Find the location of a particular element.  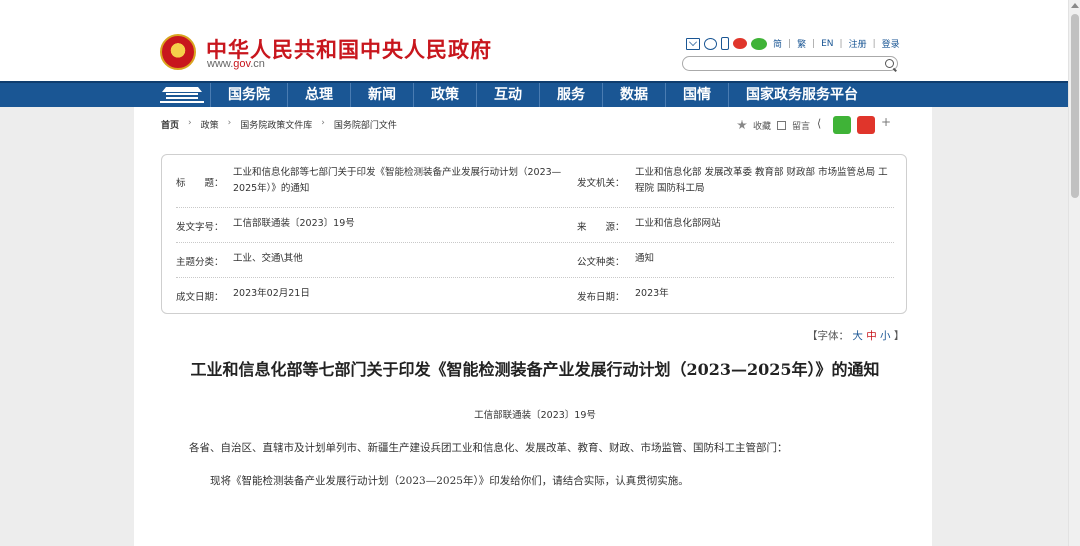

meta-written-label: 成文日期： is located at coordinates (200, 297).